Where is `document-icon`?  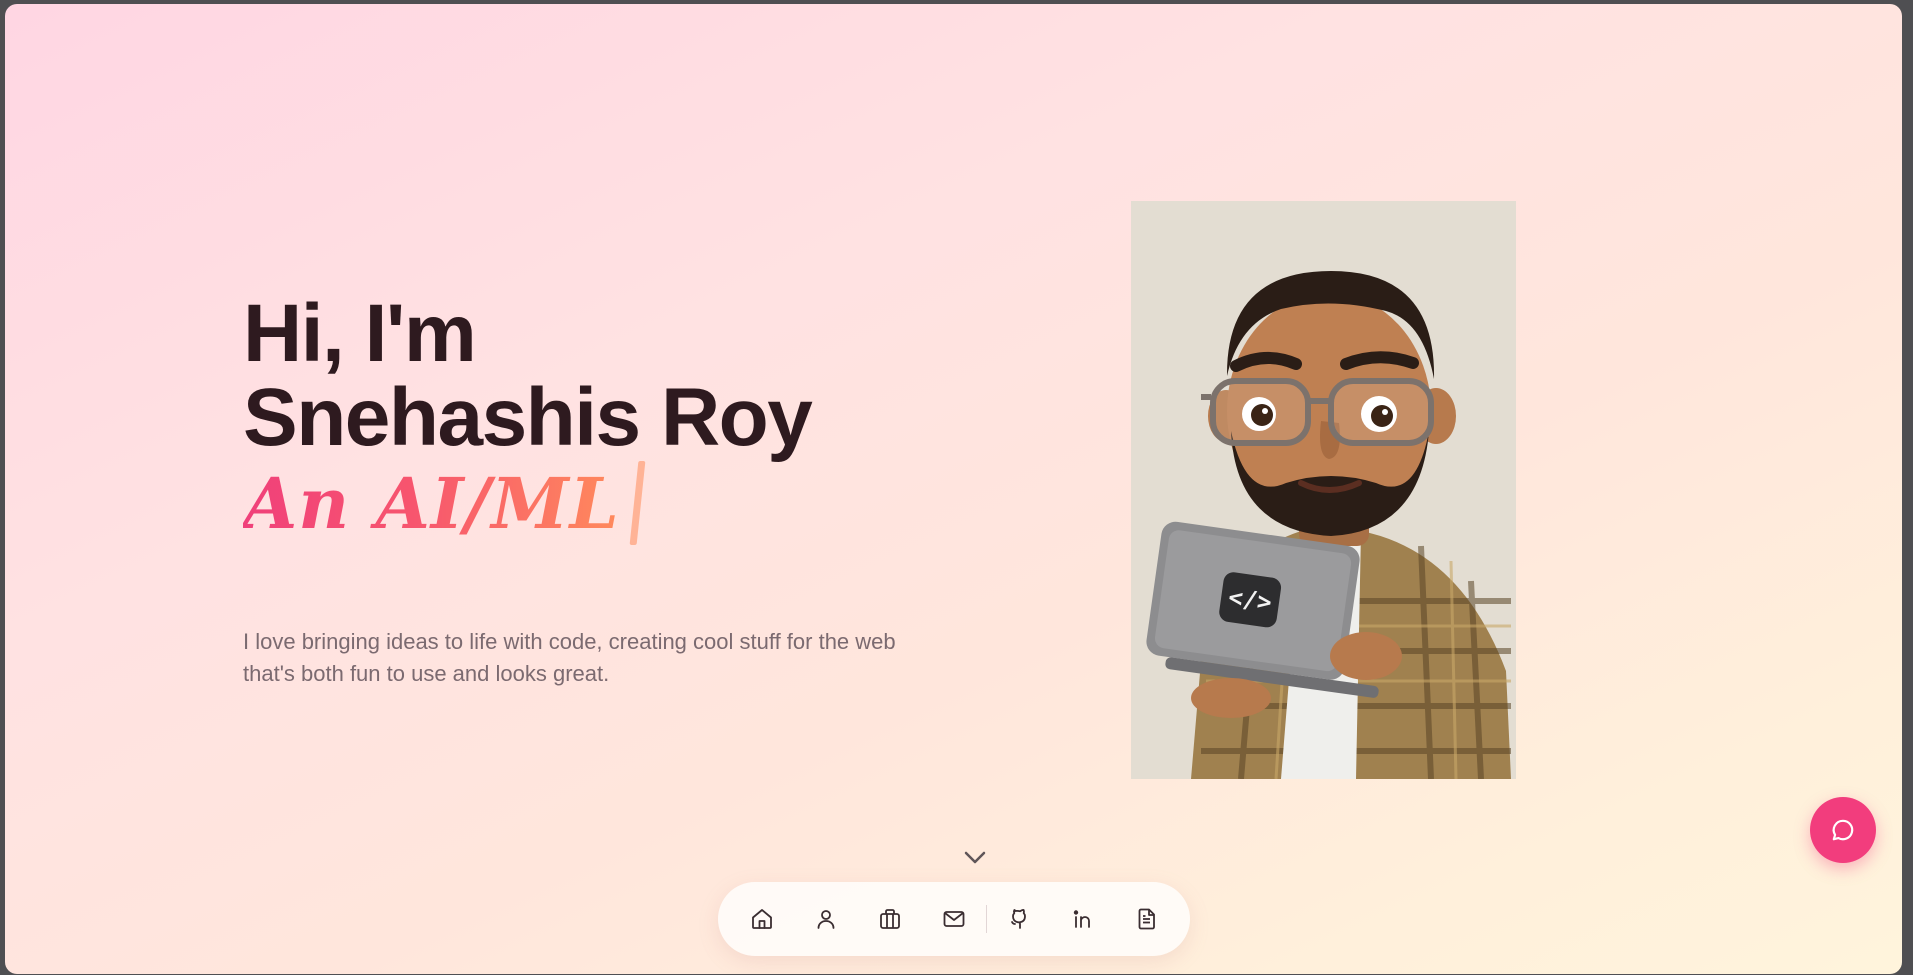
document-icon is located at coordinates (1146, 919).